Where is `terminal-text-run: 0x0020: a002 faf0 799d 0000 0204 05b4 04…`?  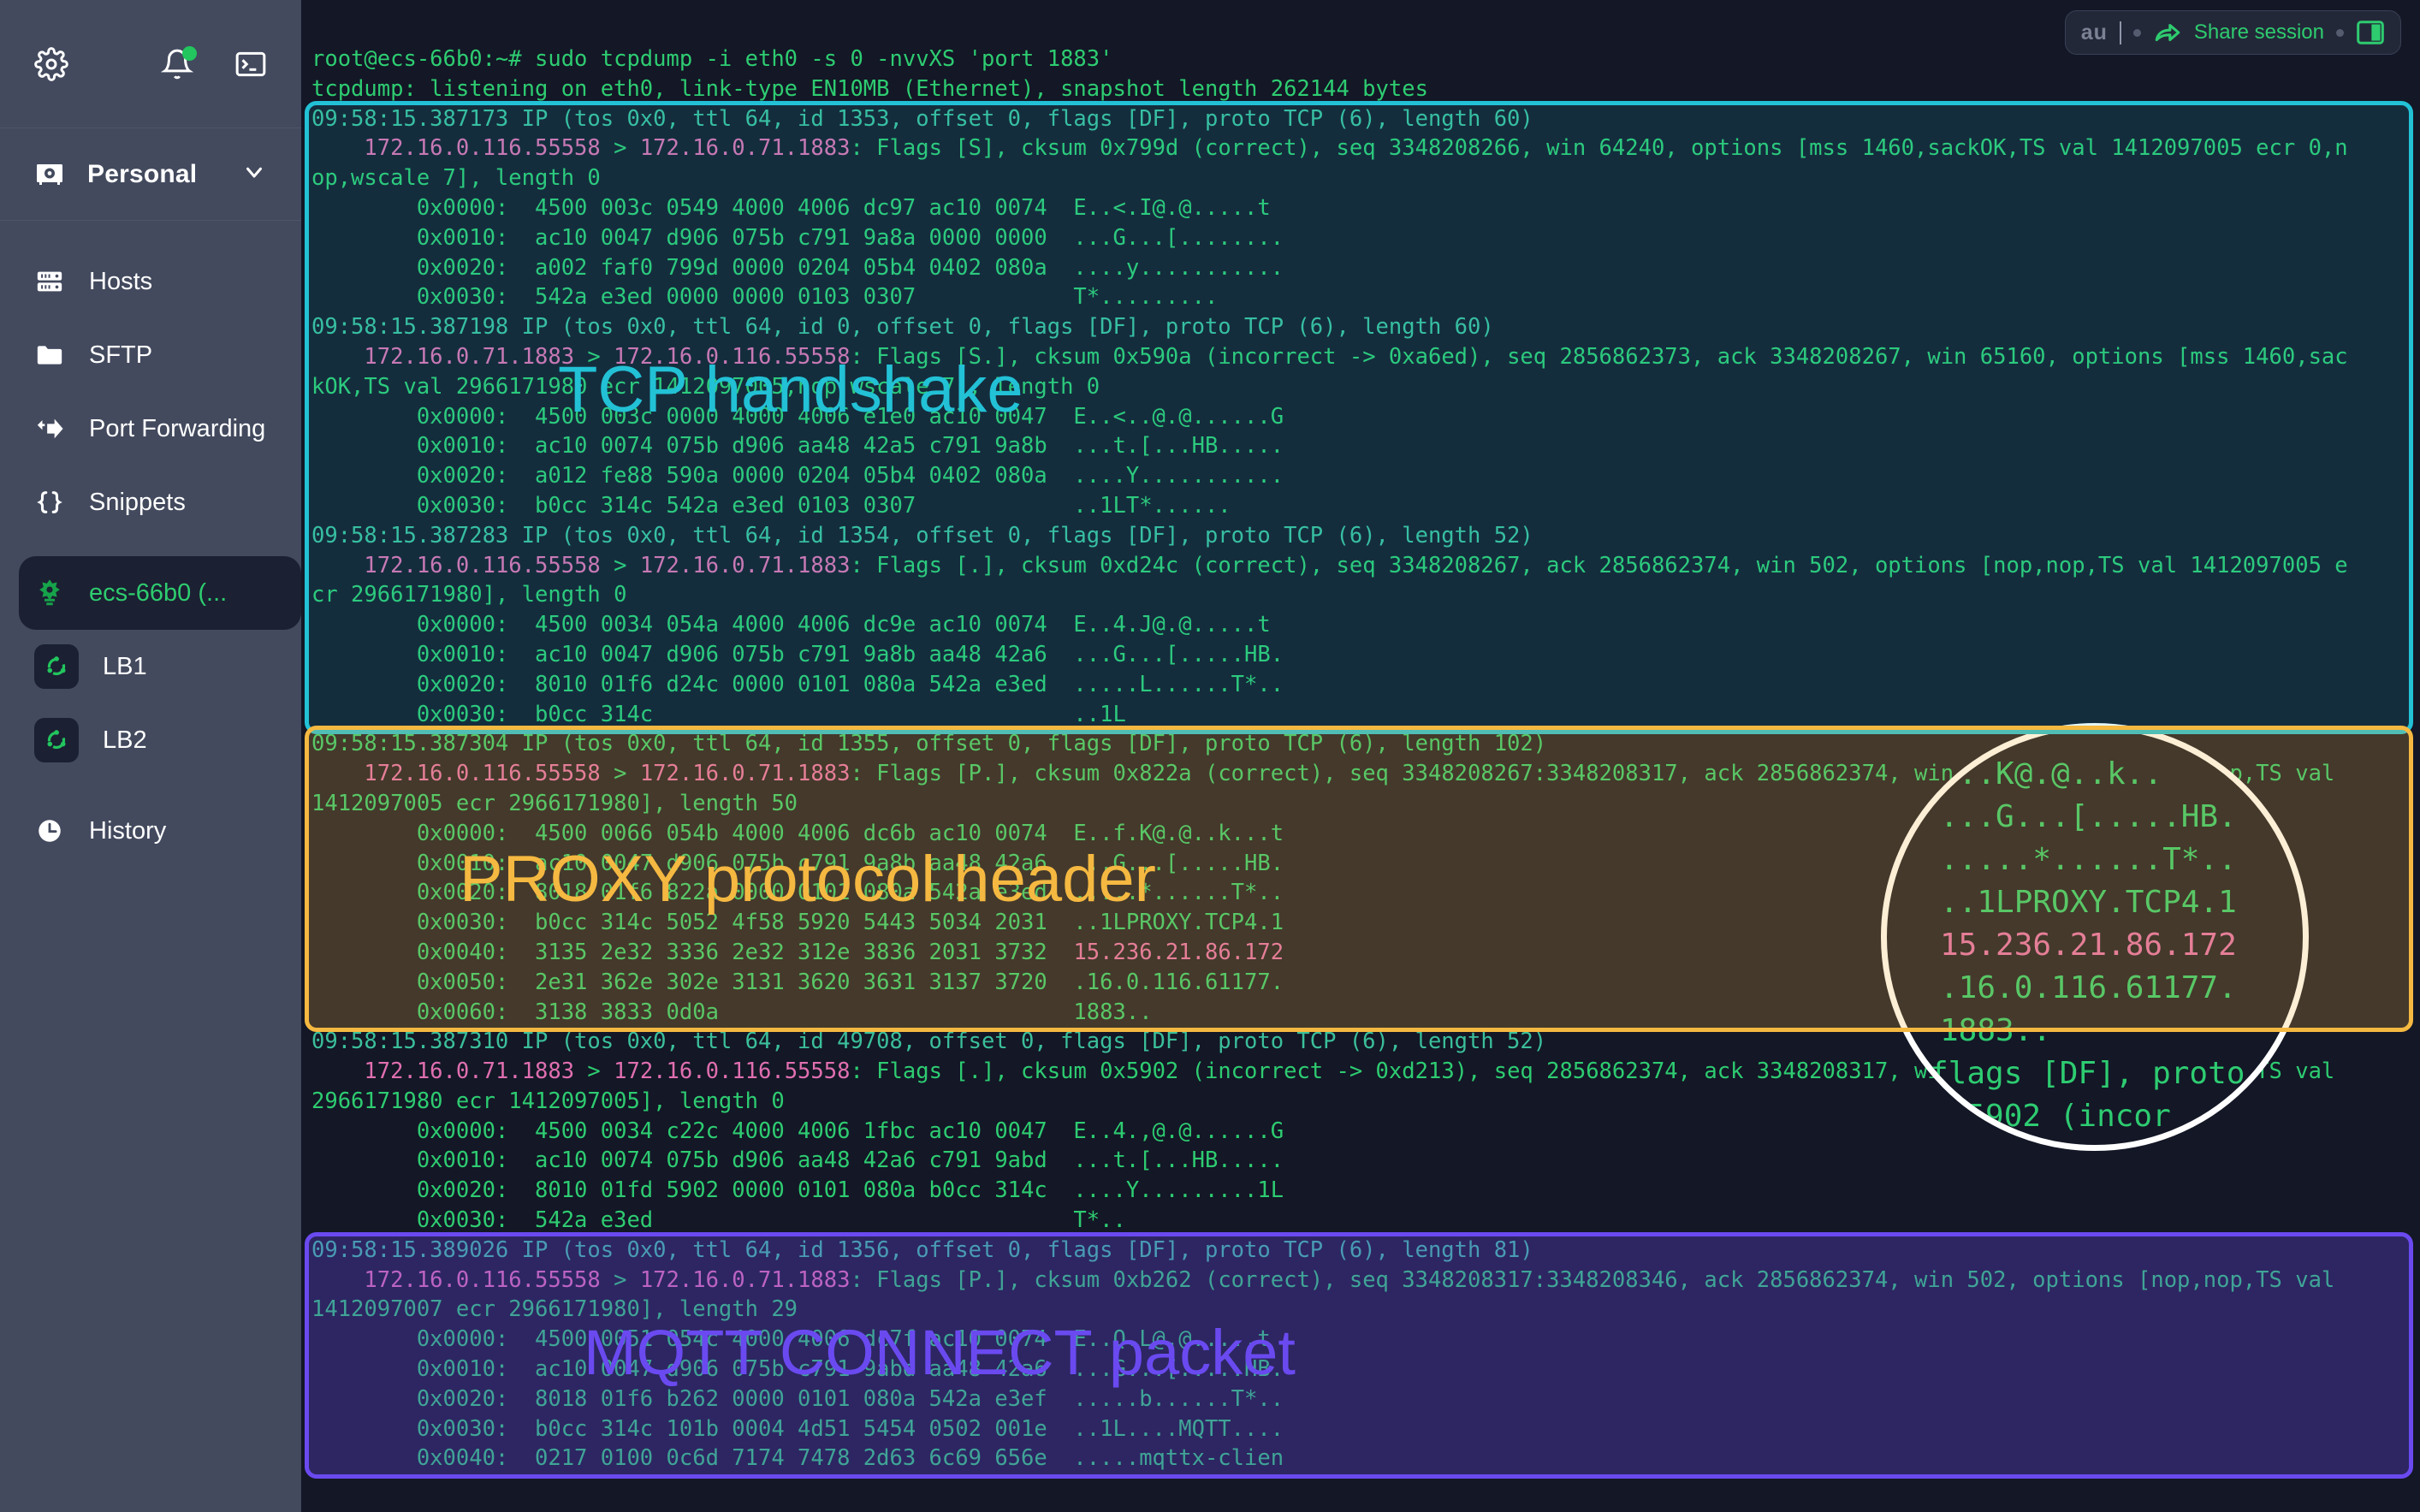
terminal-text-run: 0x0020: a002 faf0 799d 0000 0204 05b4 04… is located at coordinates (797, 268).